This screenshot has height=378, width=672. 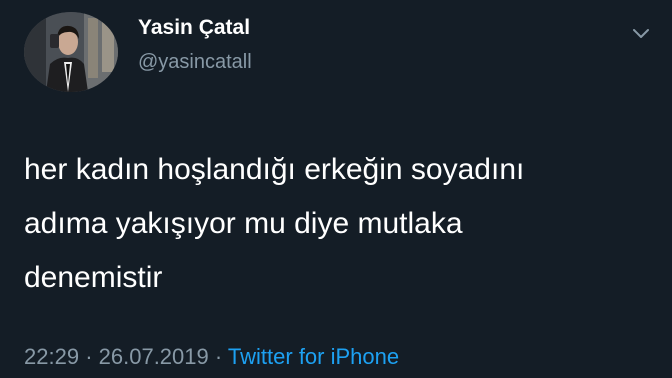 I want to click on profile-photo-icon, so click(x=71, y=52).